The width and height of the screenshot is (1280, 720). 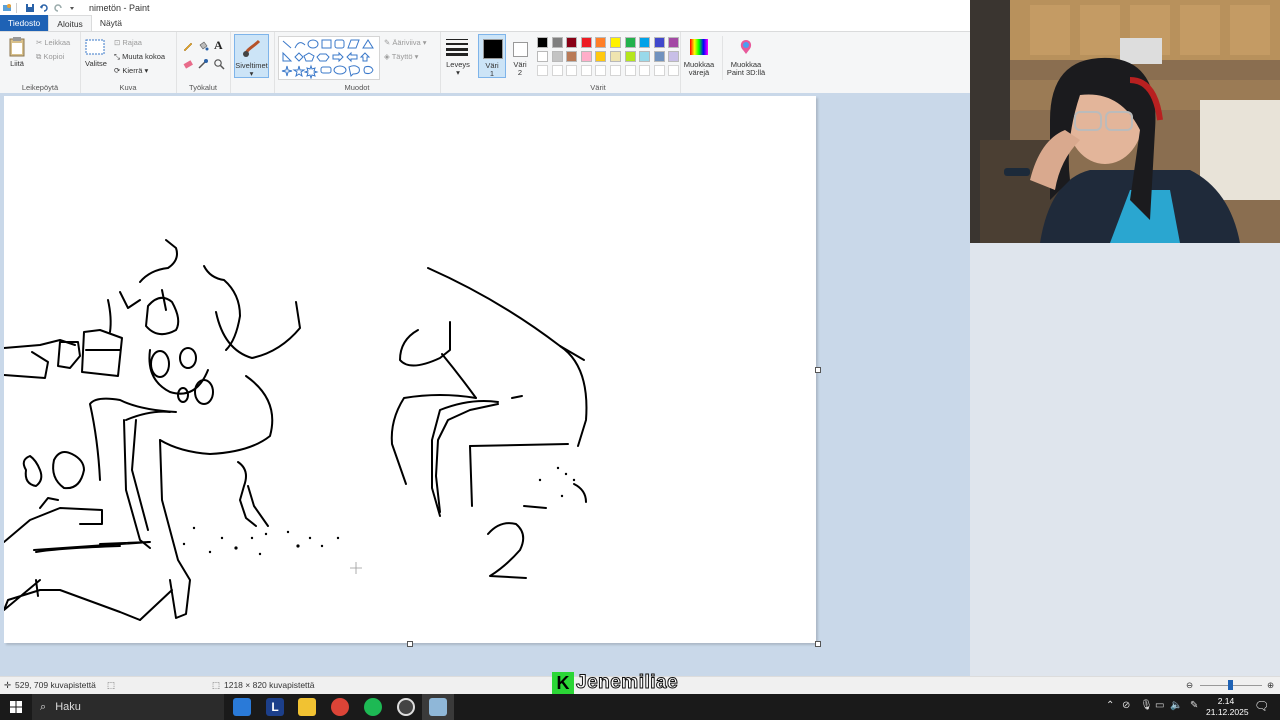 I want to click on chrome-icon, so click(x=340, y=707).